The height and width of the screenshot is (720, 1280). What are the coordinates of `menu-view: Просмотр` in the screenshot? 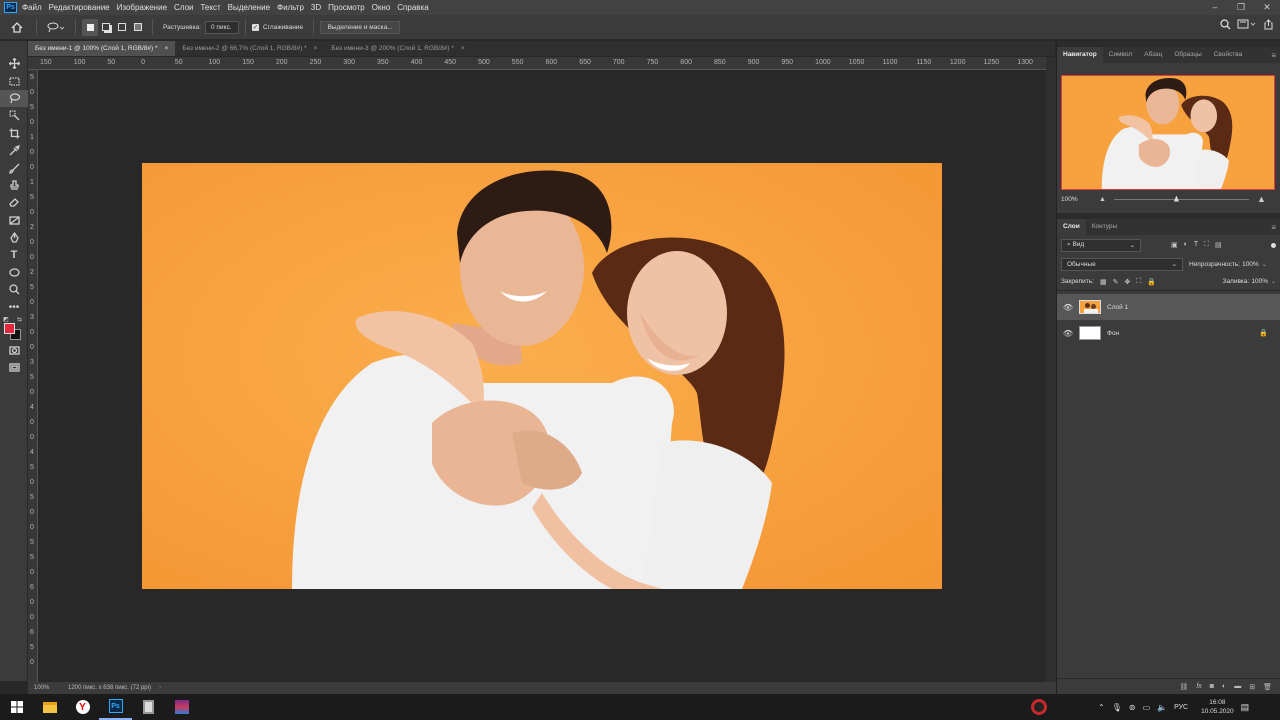 It's located at (346, 7).